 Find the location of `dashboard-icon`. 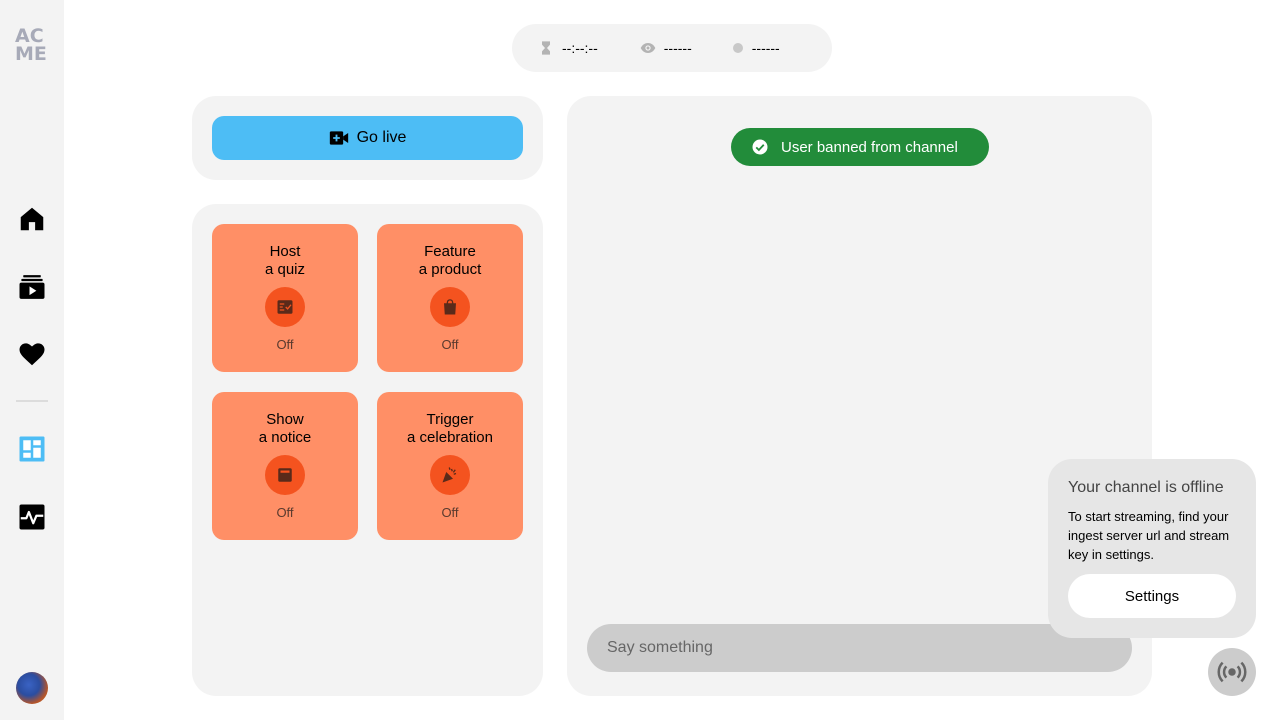

dashboard-icon is located at coordinates (32, 449).